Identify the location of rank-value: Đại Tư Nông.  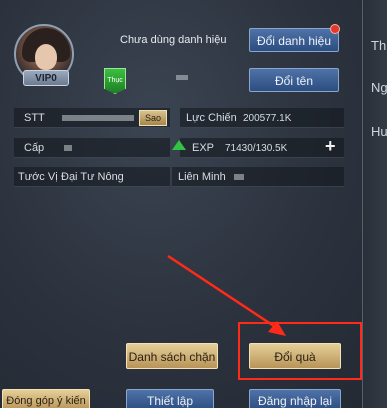
(92, 177).